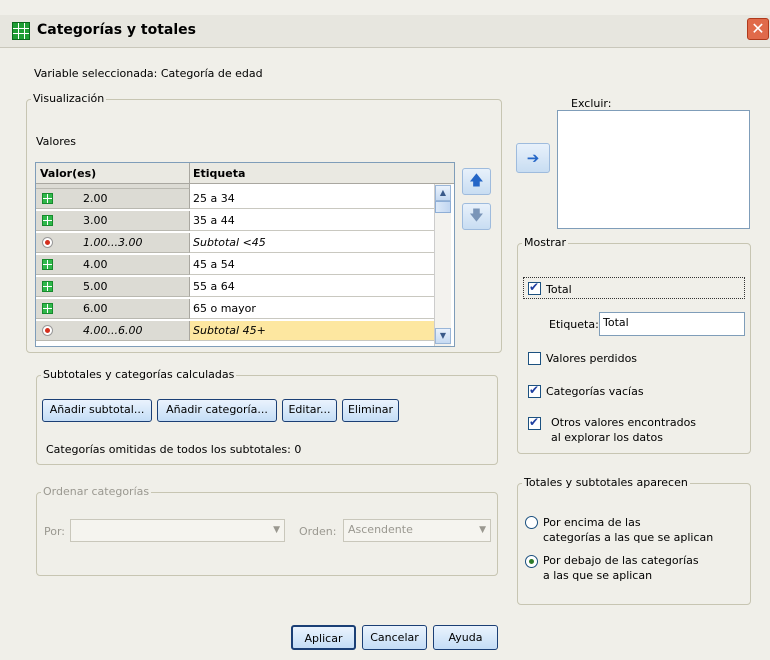 This screenshot has width=770, height=660. I want to click on missing-values-checkbox, so click(534, 358).